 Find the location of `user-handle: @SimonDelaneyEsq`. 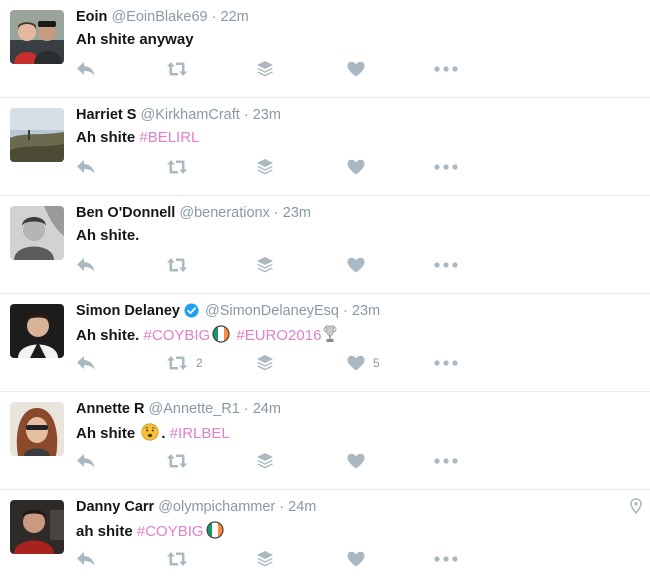

user-handle: @SimonDelaneyEsq is located at coordinates (272, 311).